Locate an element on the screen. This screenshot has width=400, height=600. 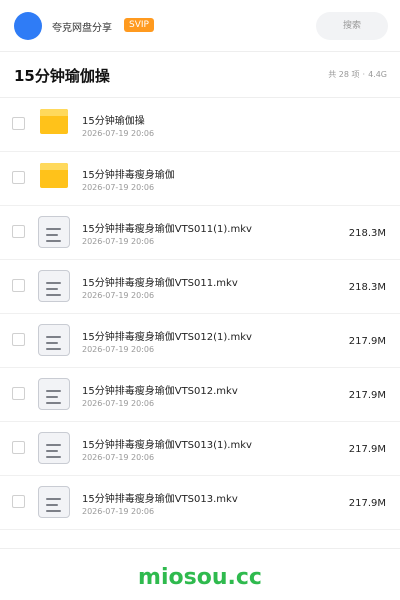
file-name: 15分钟排毒瘦身瑜伽VTS013.mkv is located at coordinates (160, 499).